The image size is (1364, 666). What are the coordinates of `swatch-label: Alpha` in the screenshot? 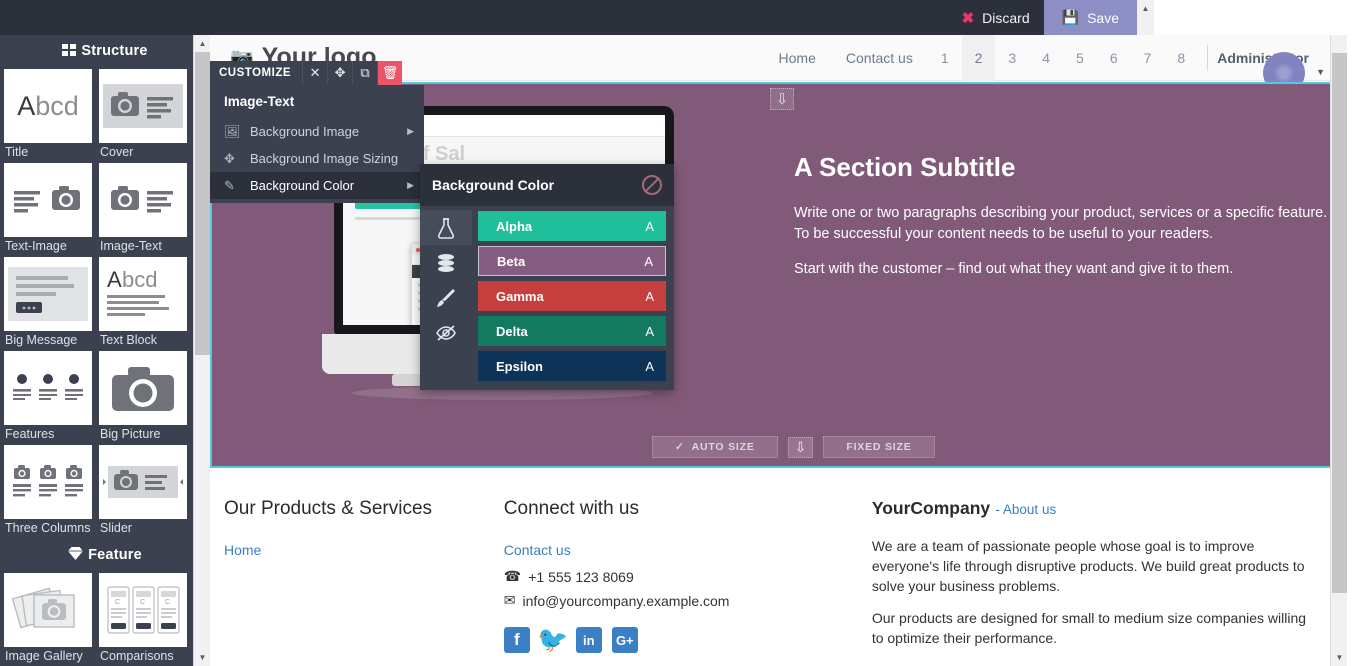 It's located at (514, 226).